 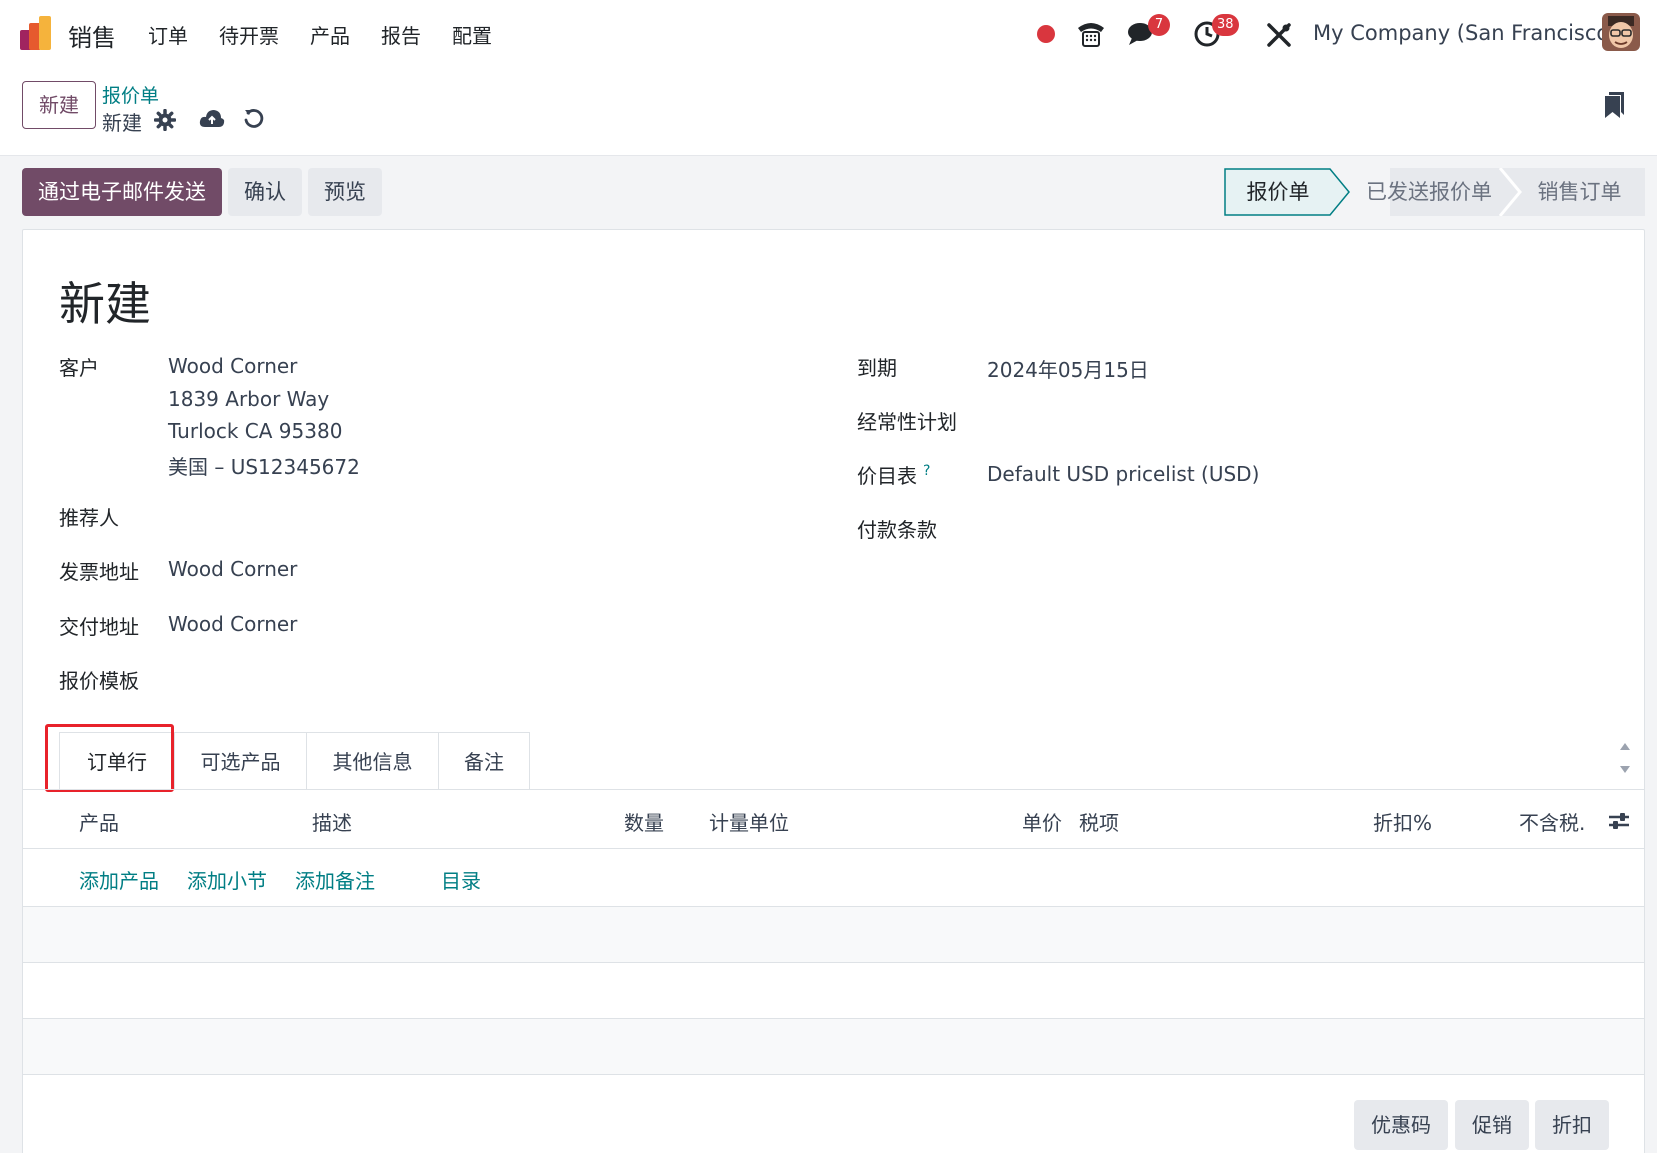 What do you see at coordinates (99, 572) in the screenshot?
I see `invoice-address-label: 发票地址` at bounding box center [99, 572].